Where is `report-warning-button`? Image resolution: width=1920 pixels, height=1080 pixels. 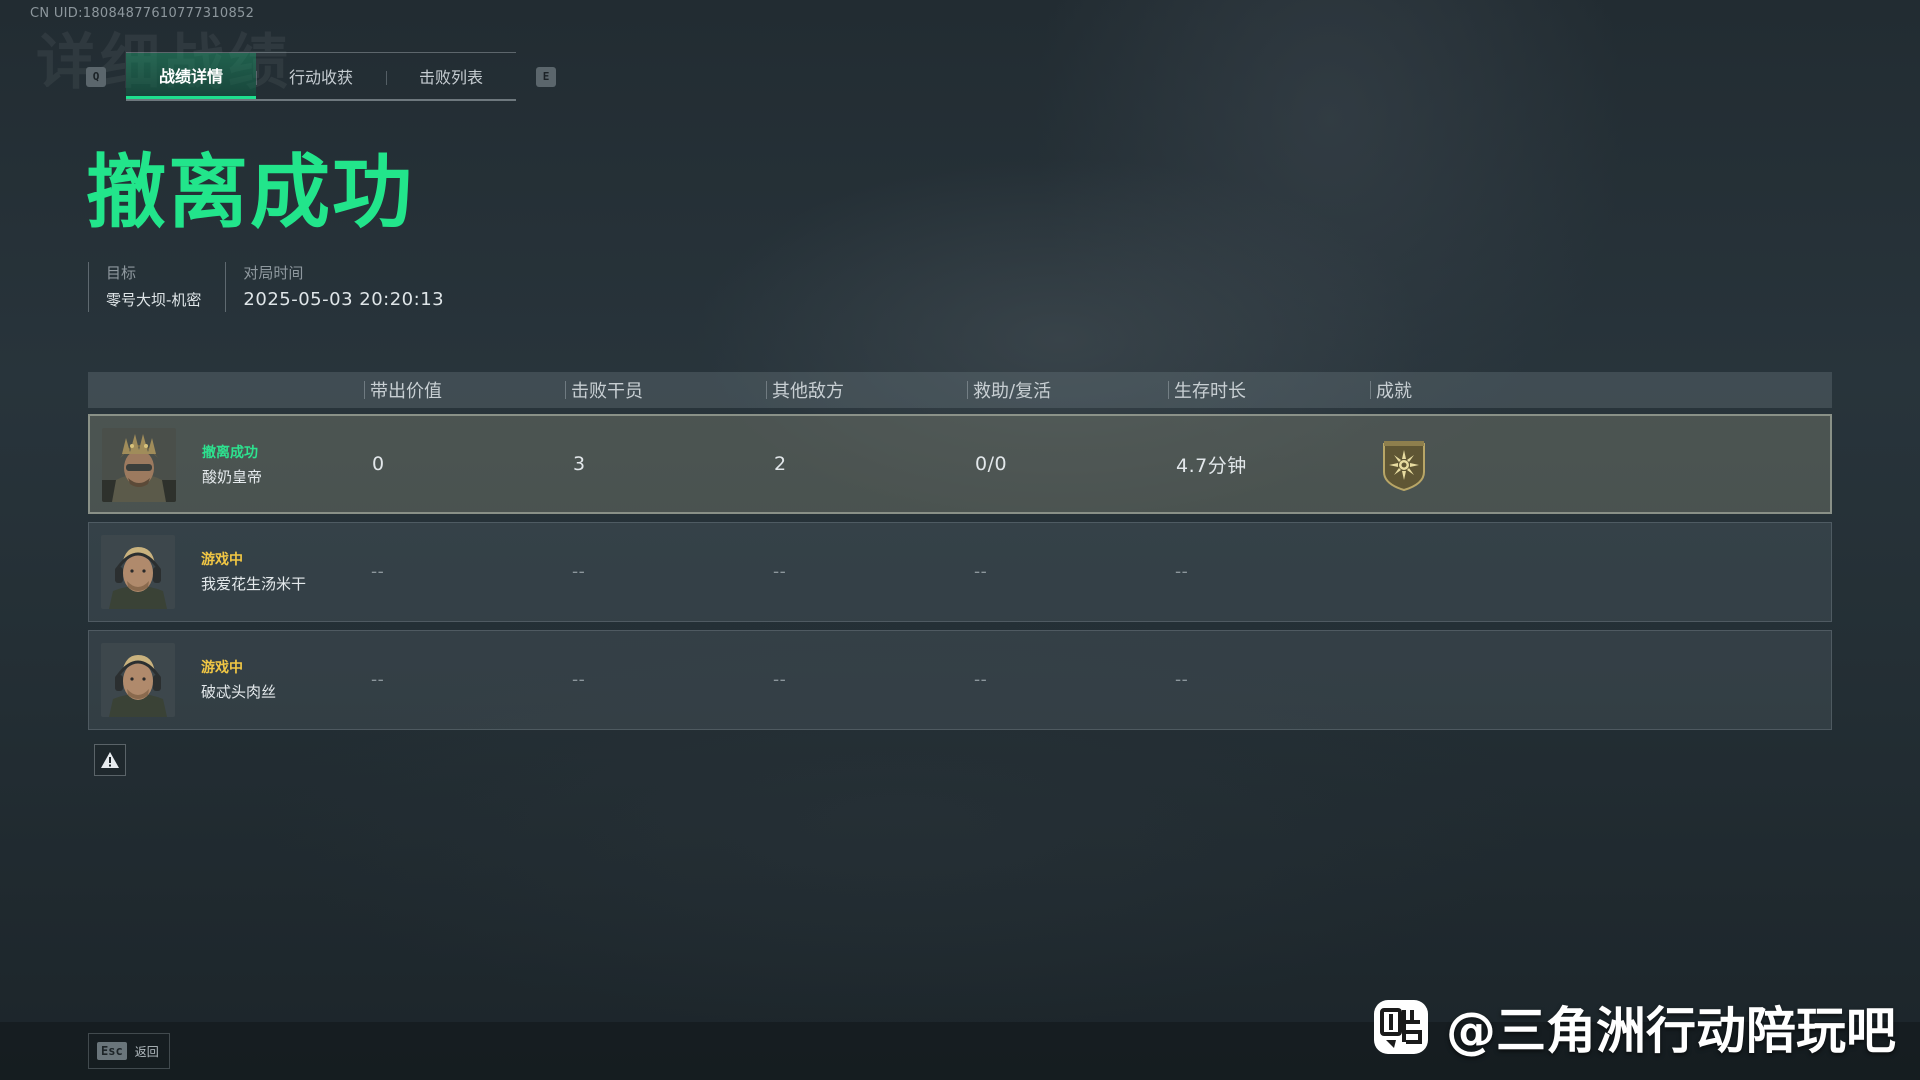 report-warning-button is located at coordinates (110, 760).